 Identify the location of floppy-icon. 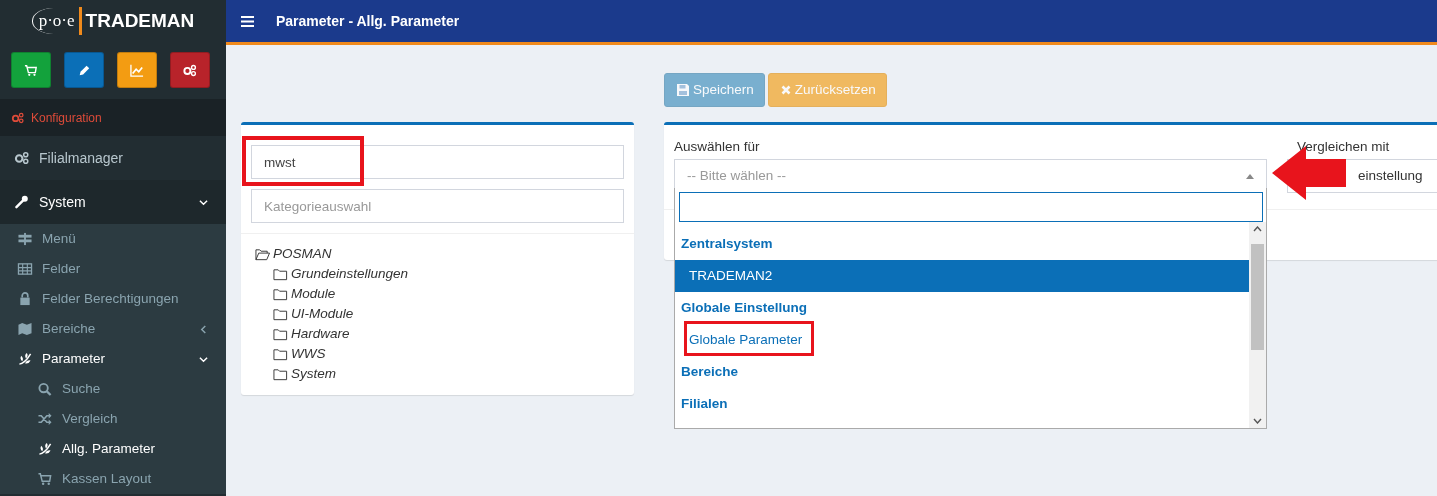
(683, 90).